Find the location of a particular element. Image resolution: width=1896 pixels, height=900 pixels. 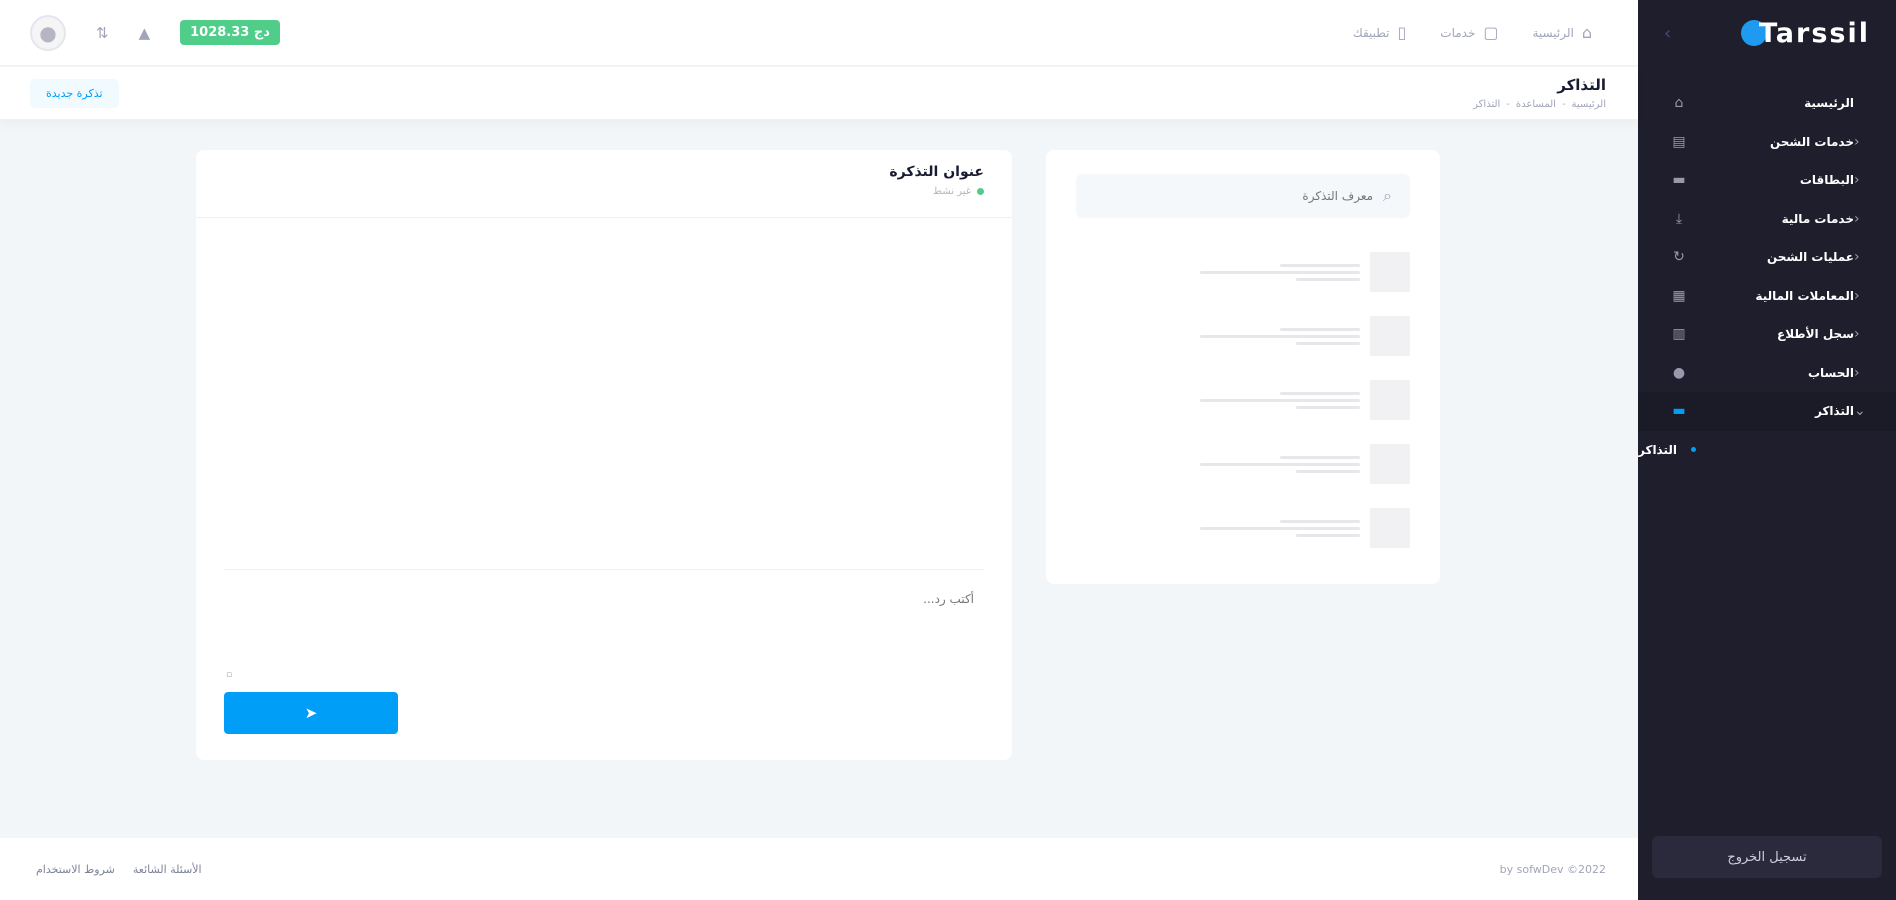

sidebar-item-label: المعاملات المالية is located at coordinates (1804, 295).